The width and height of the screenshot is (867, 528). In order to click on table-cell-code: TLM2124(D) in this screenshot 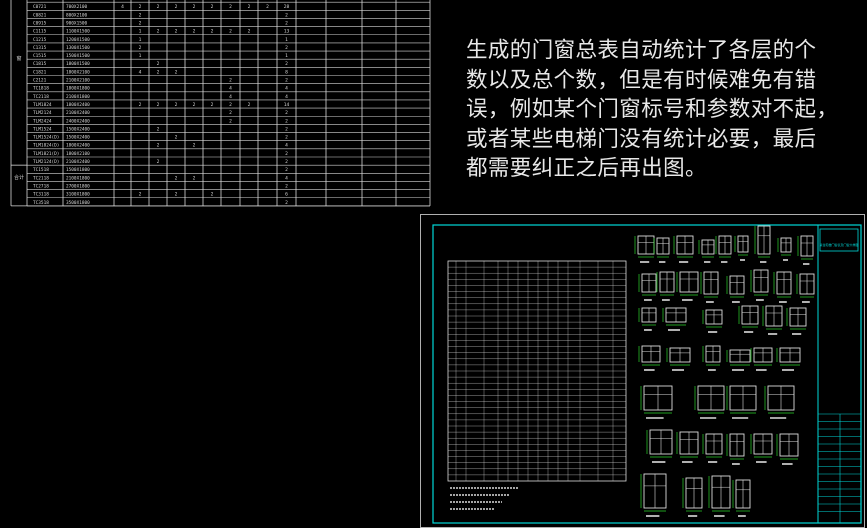, I will do `click(46, 162)`.